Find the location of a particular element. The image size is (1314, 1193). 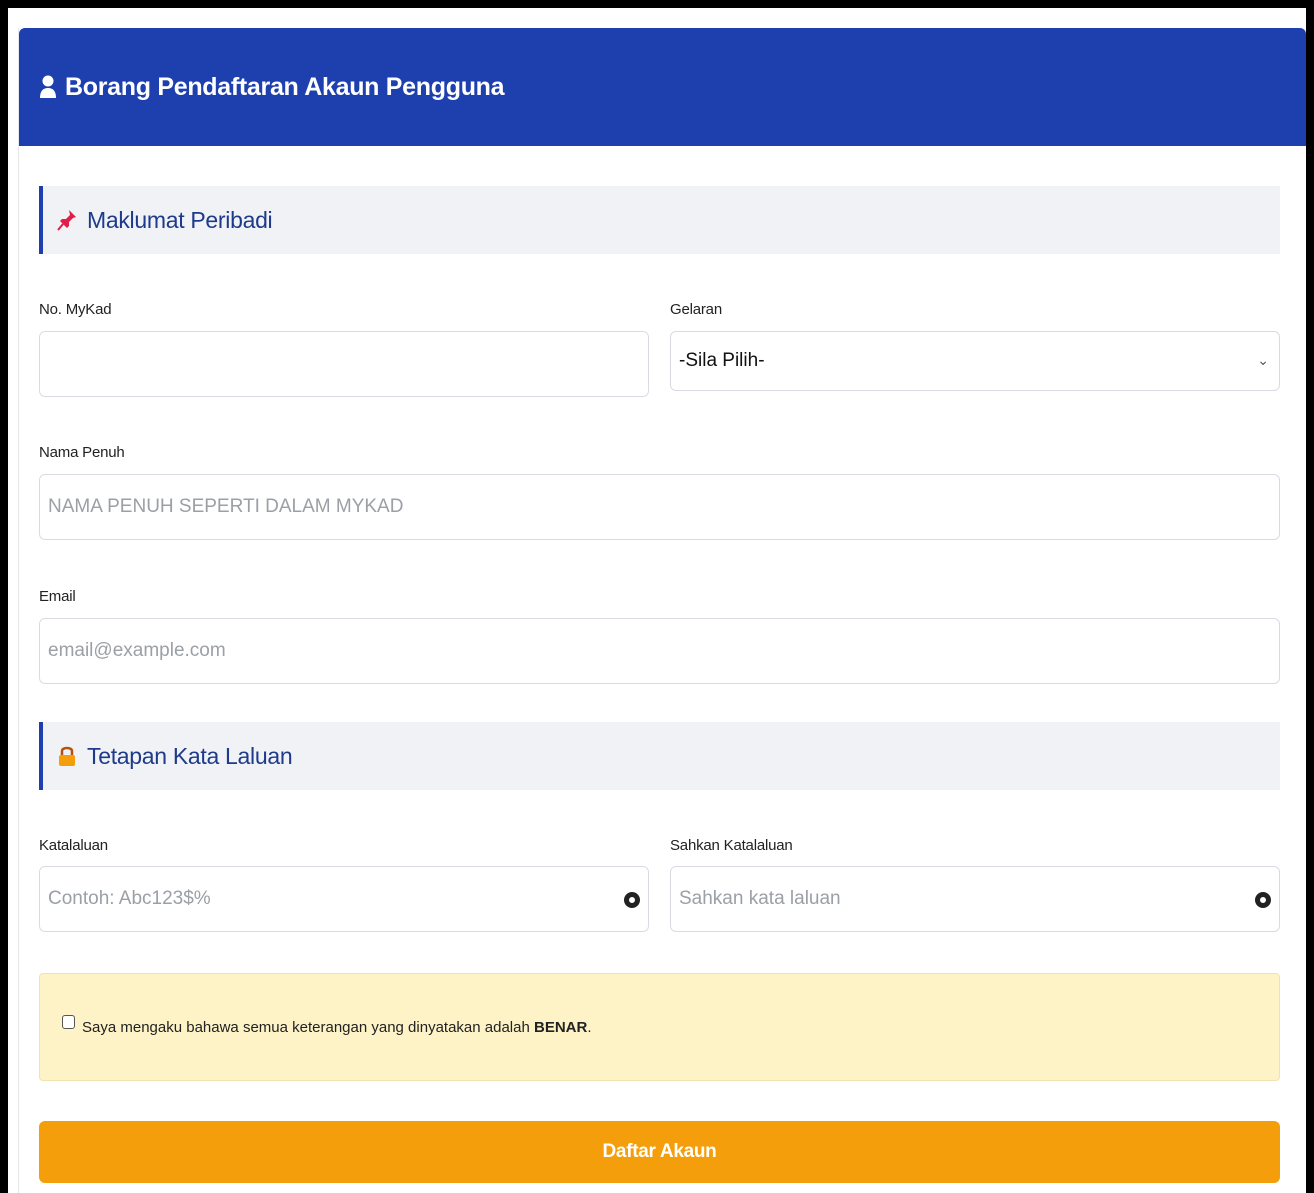

lock-icon is located at coordinates (67, 756).